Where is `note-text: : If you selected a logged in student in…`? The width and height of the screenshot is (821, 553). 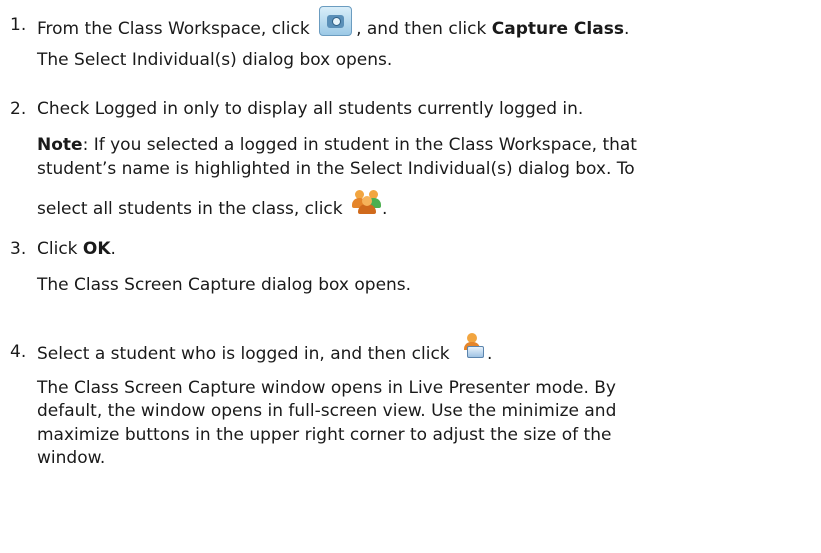
note-text: : If you selected a logged in student in… is located at coordinates (359, 145).